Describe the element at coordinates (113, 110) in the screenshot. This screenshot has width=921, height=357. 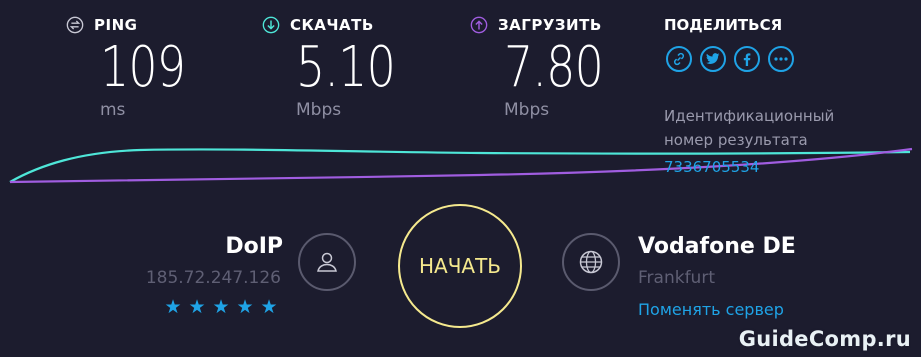
I see `ping-unit: ms` at that location.